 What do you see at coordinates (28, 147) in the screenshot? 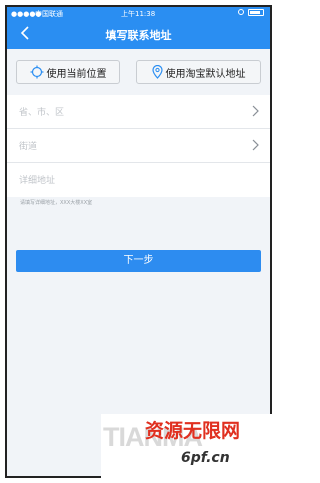
I see `street-placeholder: 街道` at bounding box center [28, 147].